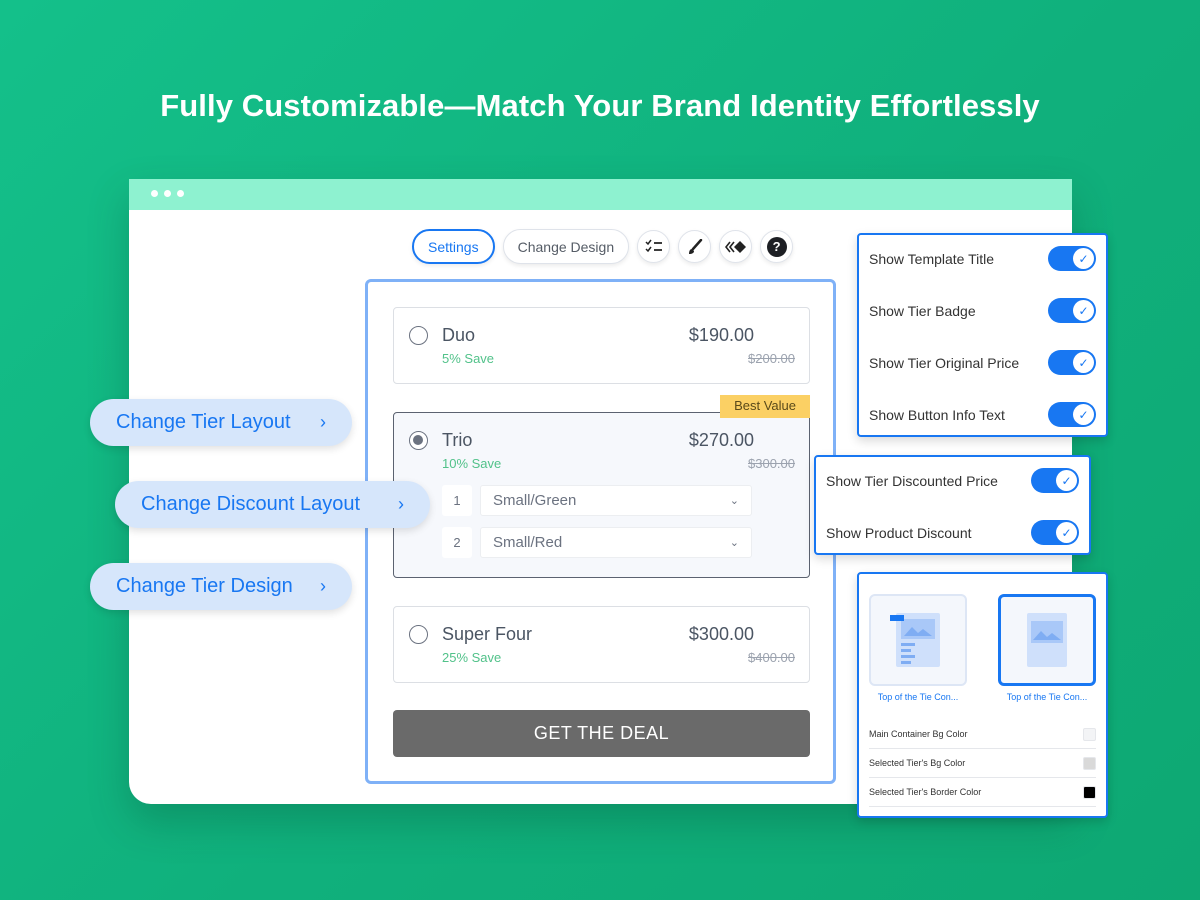  What do you see at coordinates (695, 246) in the screenshot?
I see `brush-icon` at bounding box center [695, 246].